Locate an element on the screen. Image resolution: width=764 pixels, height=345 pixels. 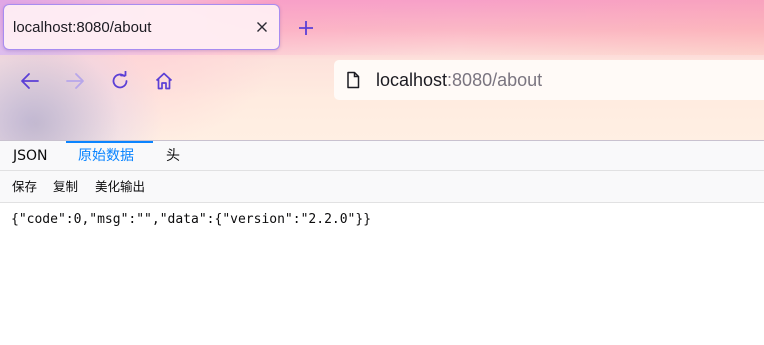
url-path: :8080/about is located at coordinates (495, 80).